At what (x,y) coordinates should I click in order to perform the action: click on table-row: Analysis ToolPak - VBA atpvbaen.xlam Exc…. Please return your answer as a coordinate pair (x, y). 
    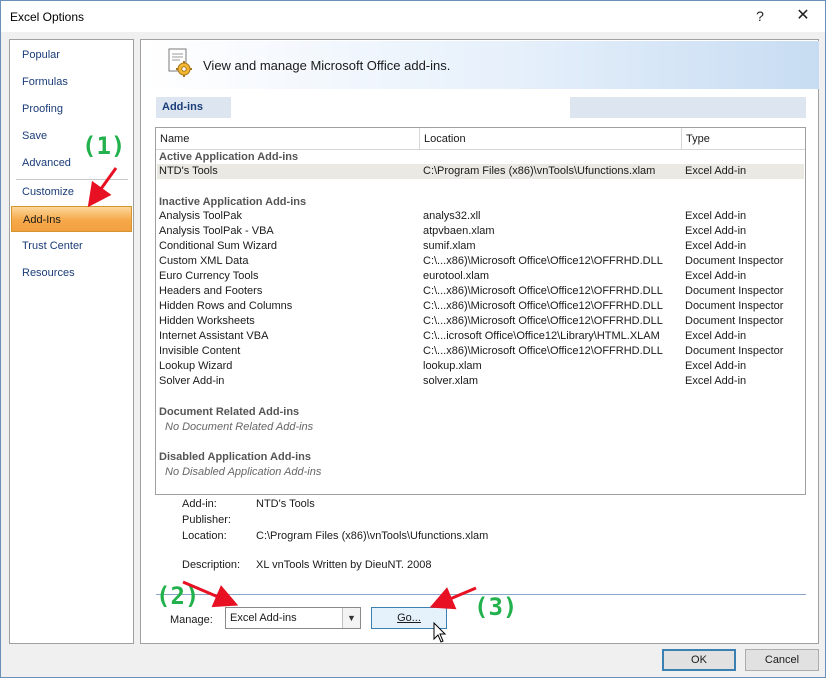
    Looking at the image, I should click on (480, 231).